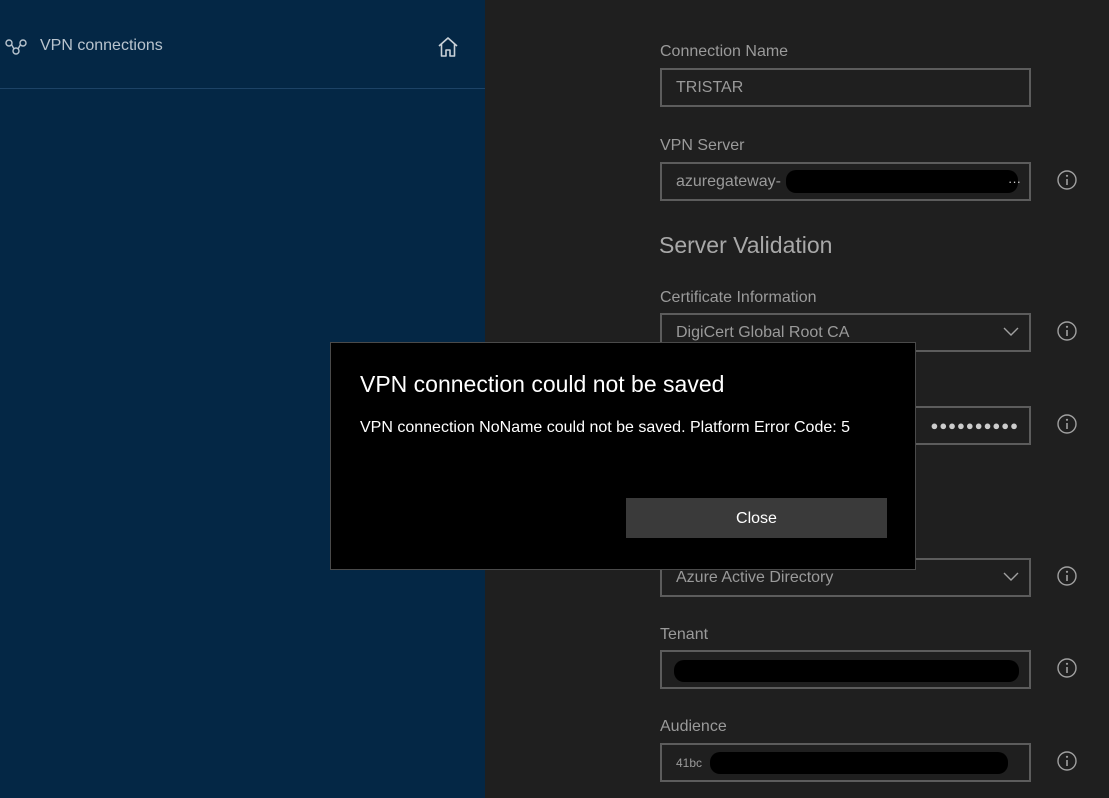 The width and height of the screenshot is (1109, 798). I want to click on vpn-server-input: azuregateway- ···, so click(845, 181).